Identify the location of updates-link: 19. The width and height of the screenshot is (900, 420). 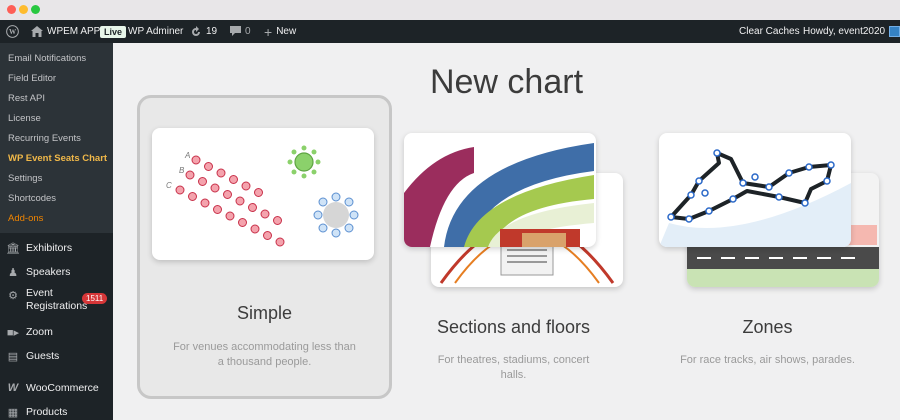
(203, 31).